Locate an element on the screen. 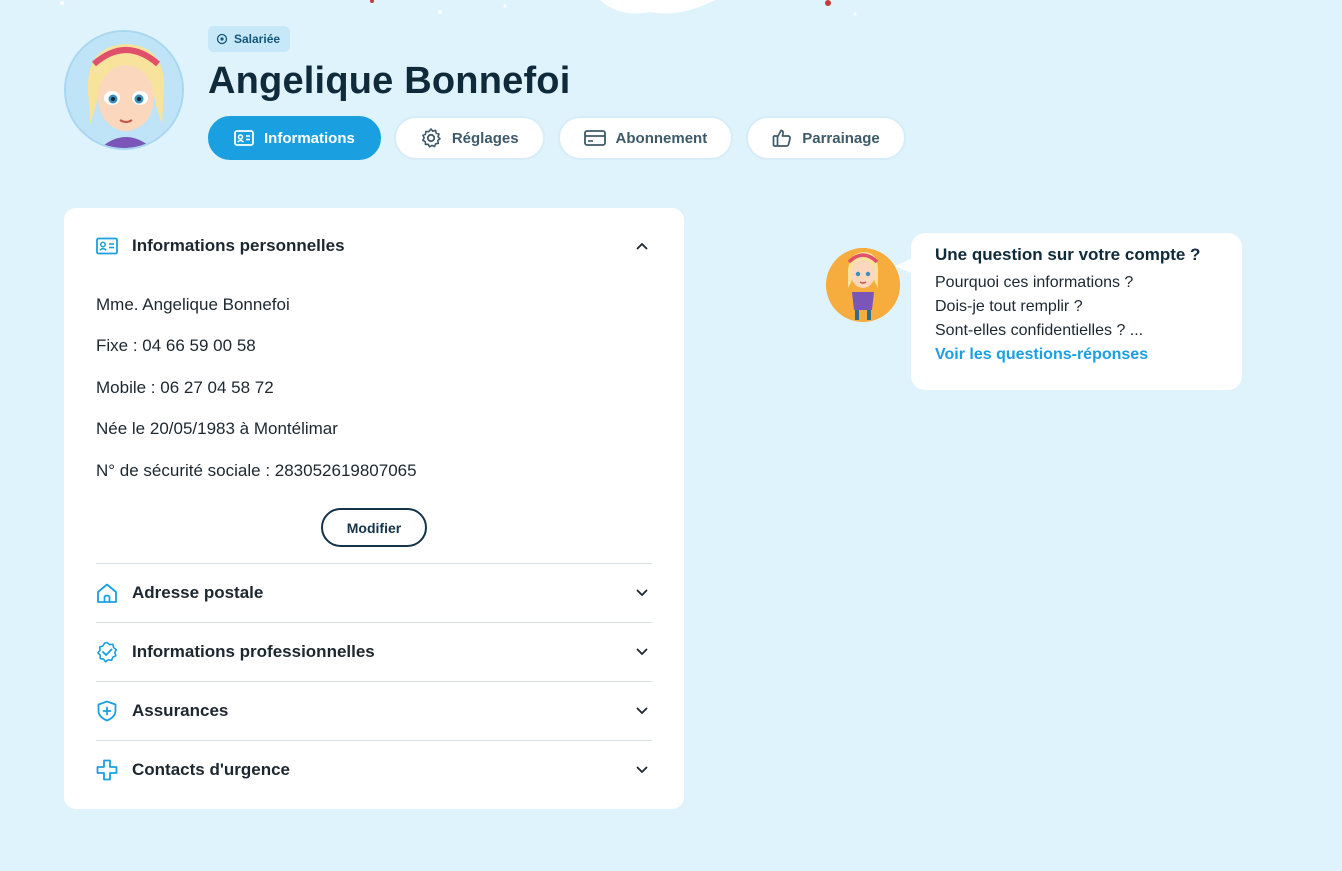  section-assurances: Assurances is located at coordinates (374, 711).